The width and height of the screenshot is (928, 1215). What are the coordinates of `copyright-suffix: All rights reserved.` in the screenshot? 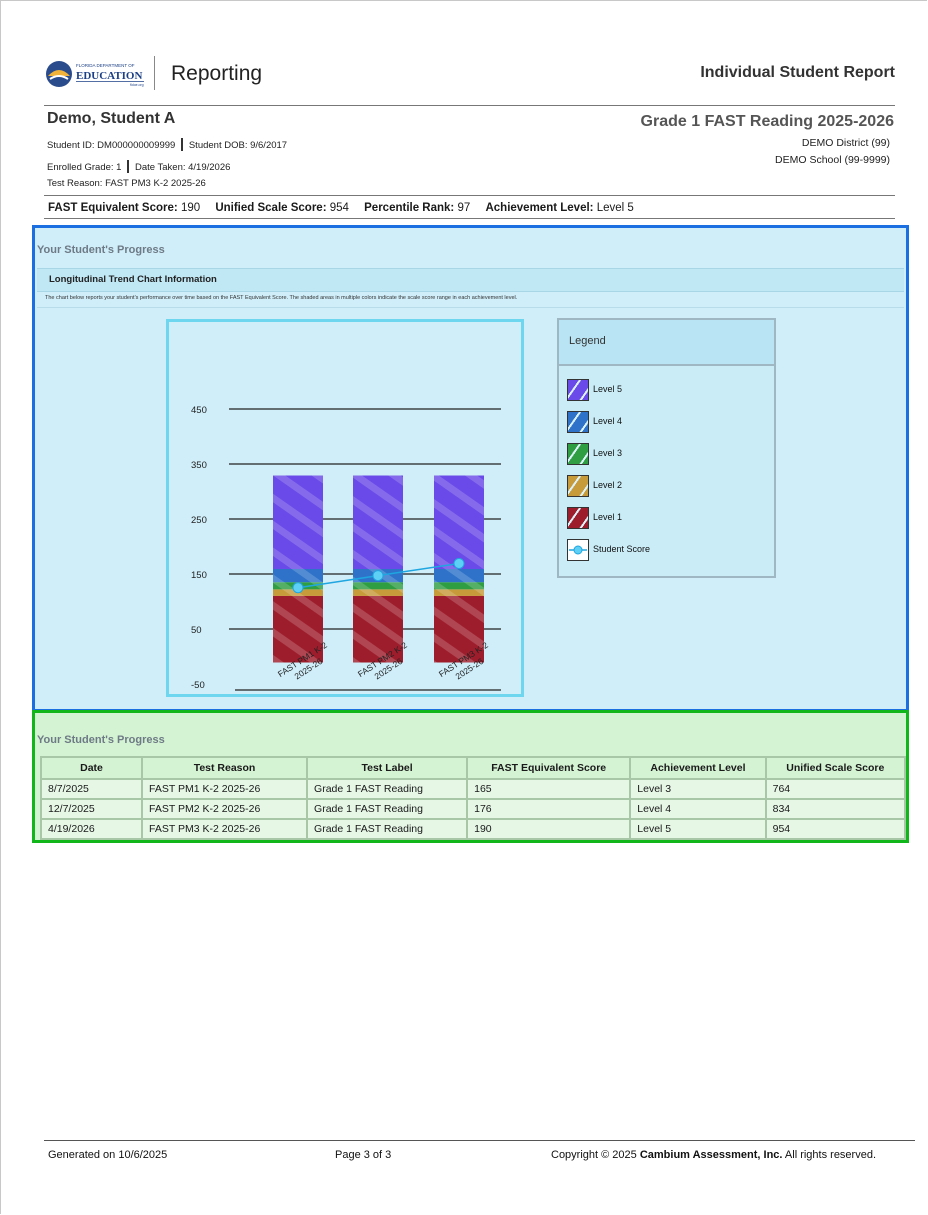 It's located at (829, 1155).